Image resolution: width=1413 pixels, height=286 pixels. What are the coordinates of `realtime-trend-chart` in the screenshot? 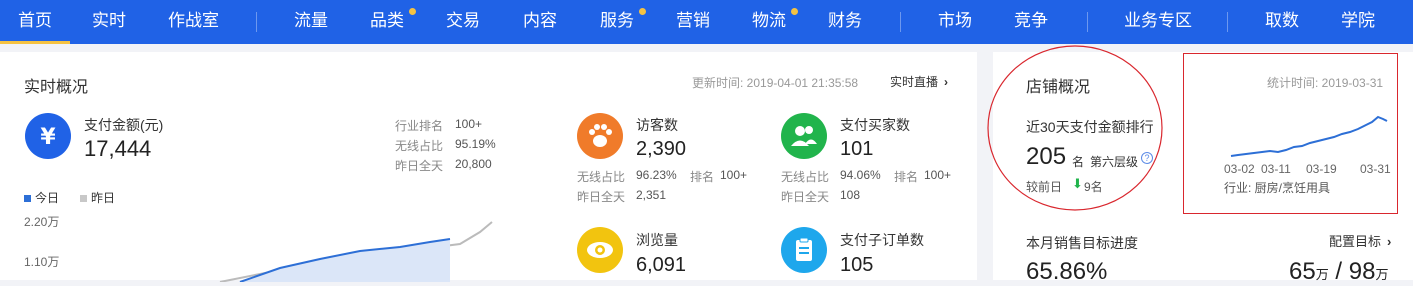 It's located at (356, 251).